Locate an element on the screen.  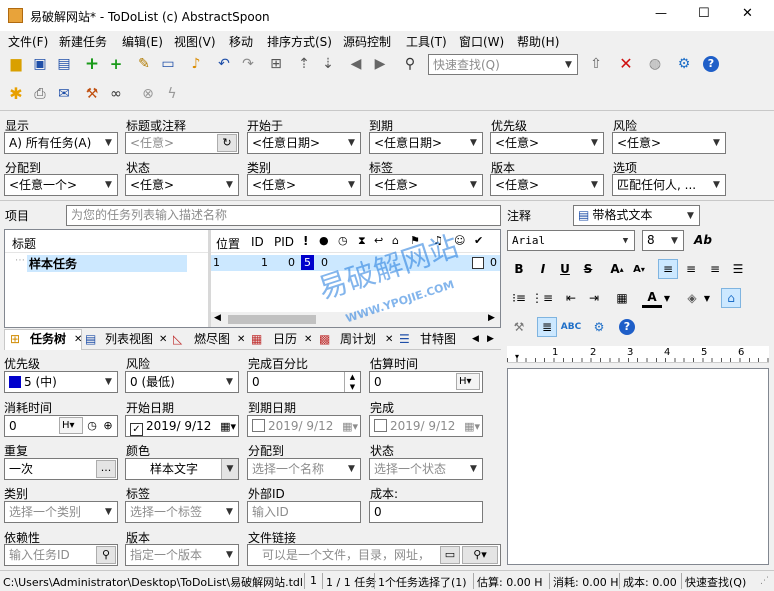
italic-button: I is located at coordinates (543, 269).